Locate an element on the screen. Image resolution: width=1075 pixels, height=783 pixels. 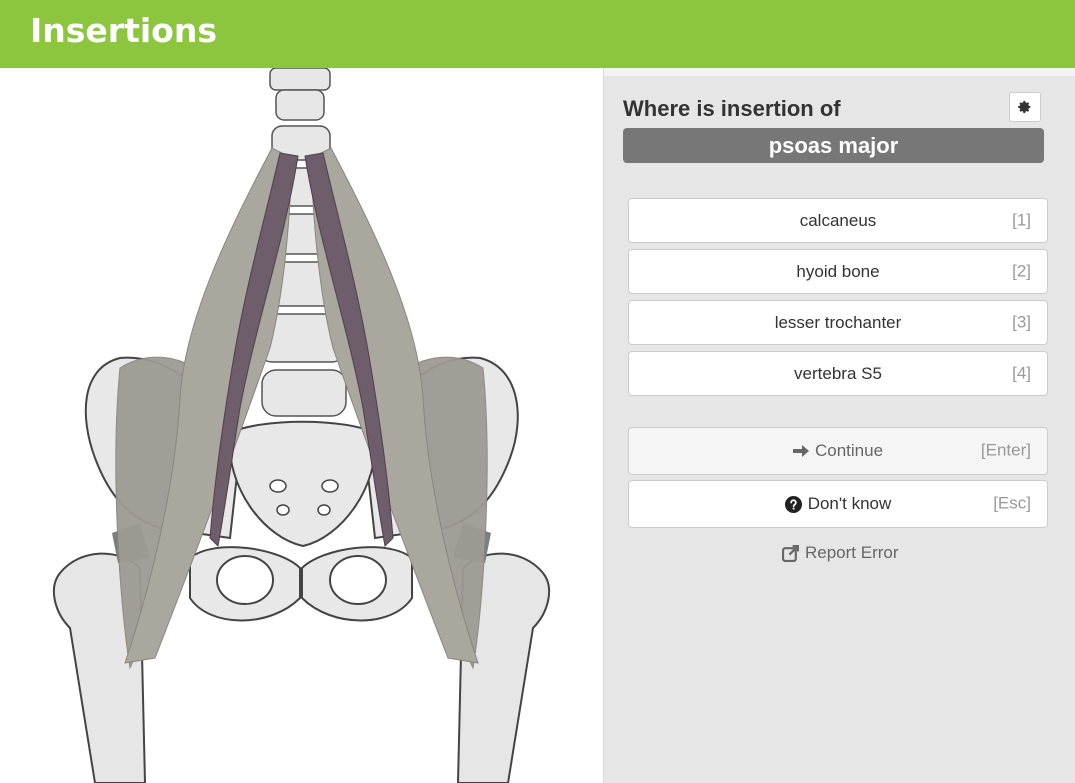
panel-top-strip is located at coordinates (839, 72).